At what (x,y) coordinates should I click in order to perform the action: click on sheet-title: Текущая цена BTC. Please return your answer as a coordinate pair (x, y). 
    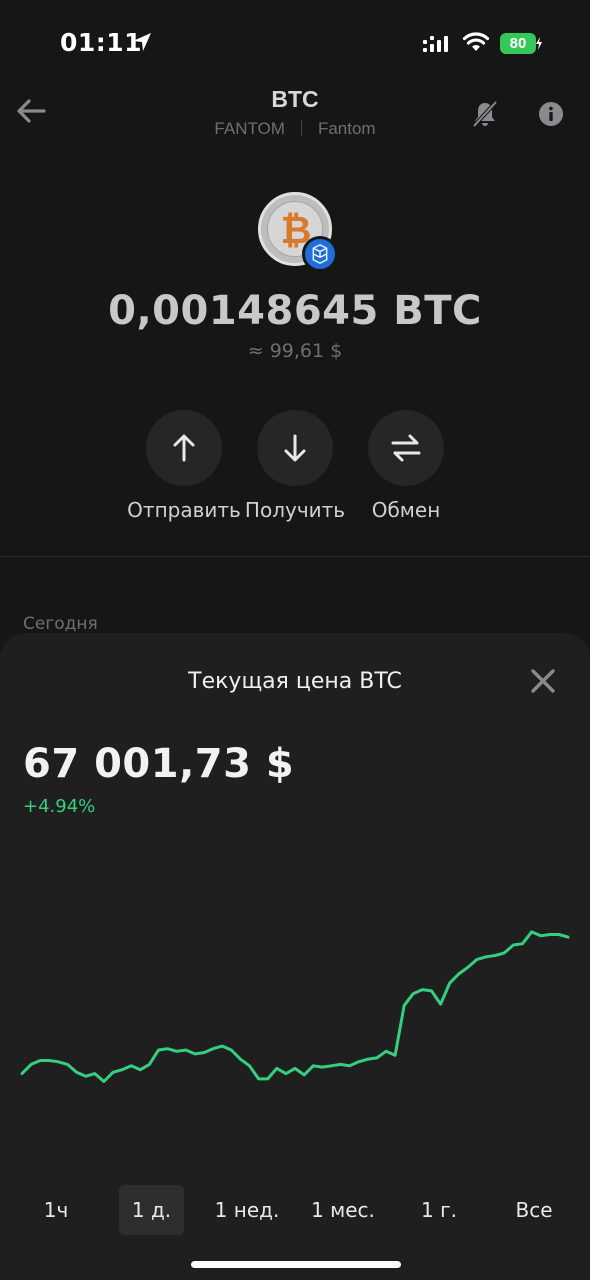
    Looking at the image, I should click on (295, 681).